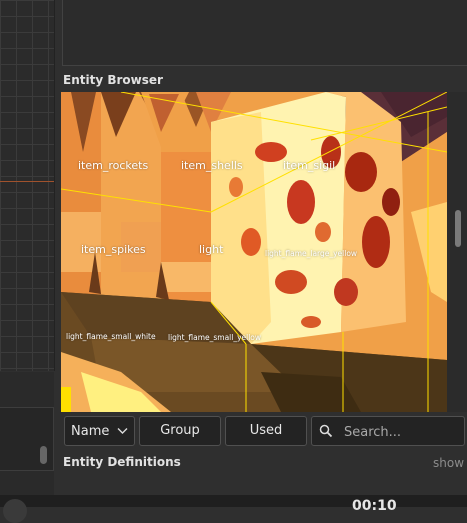  I want to click on chevron-down-icon, so click(122, 432).